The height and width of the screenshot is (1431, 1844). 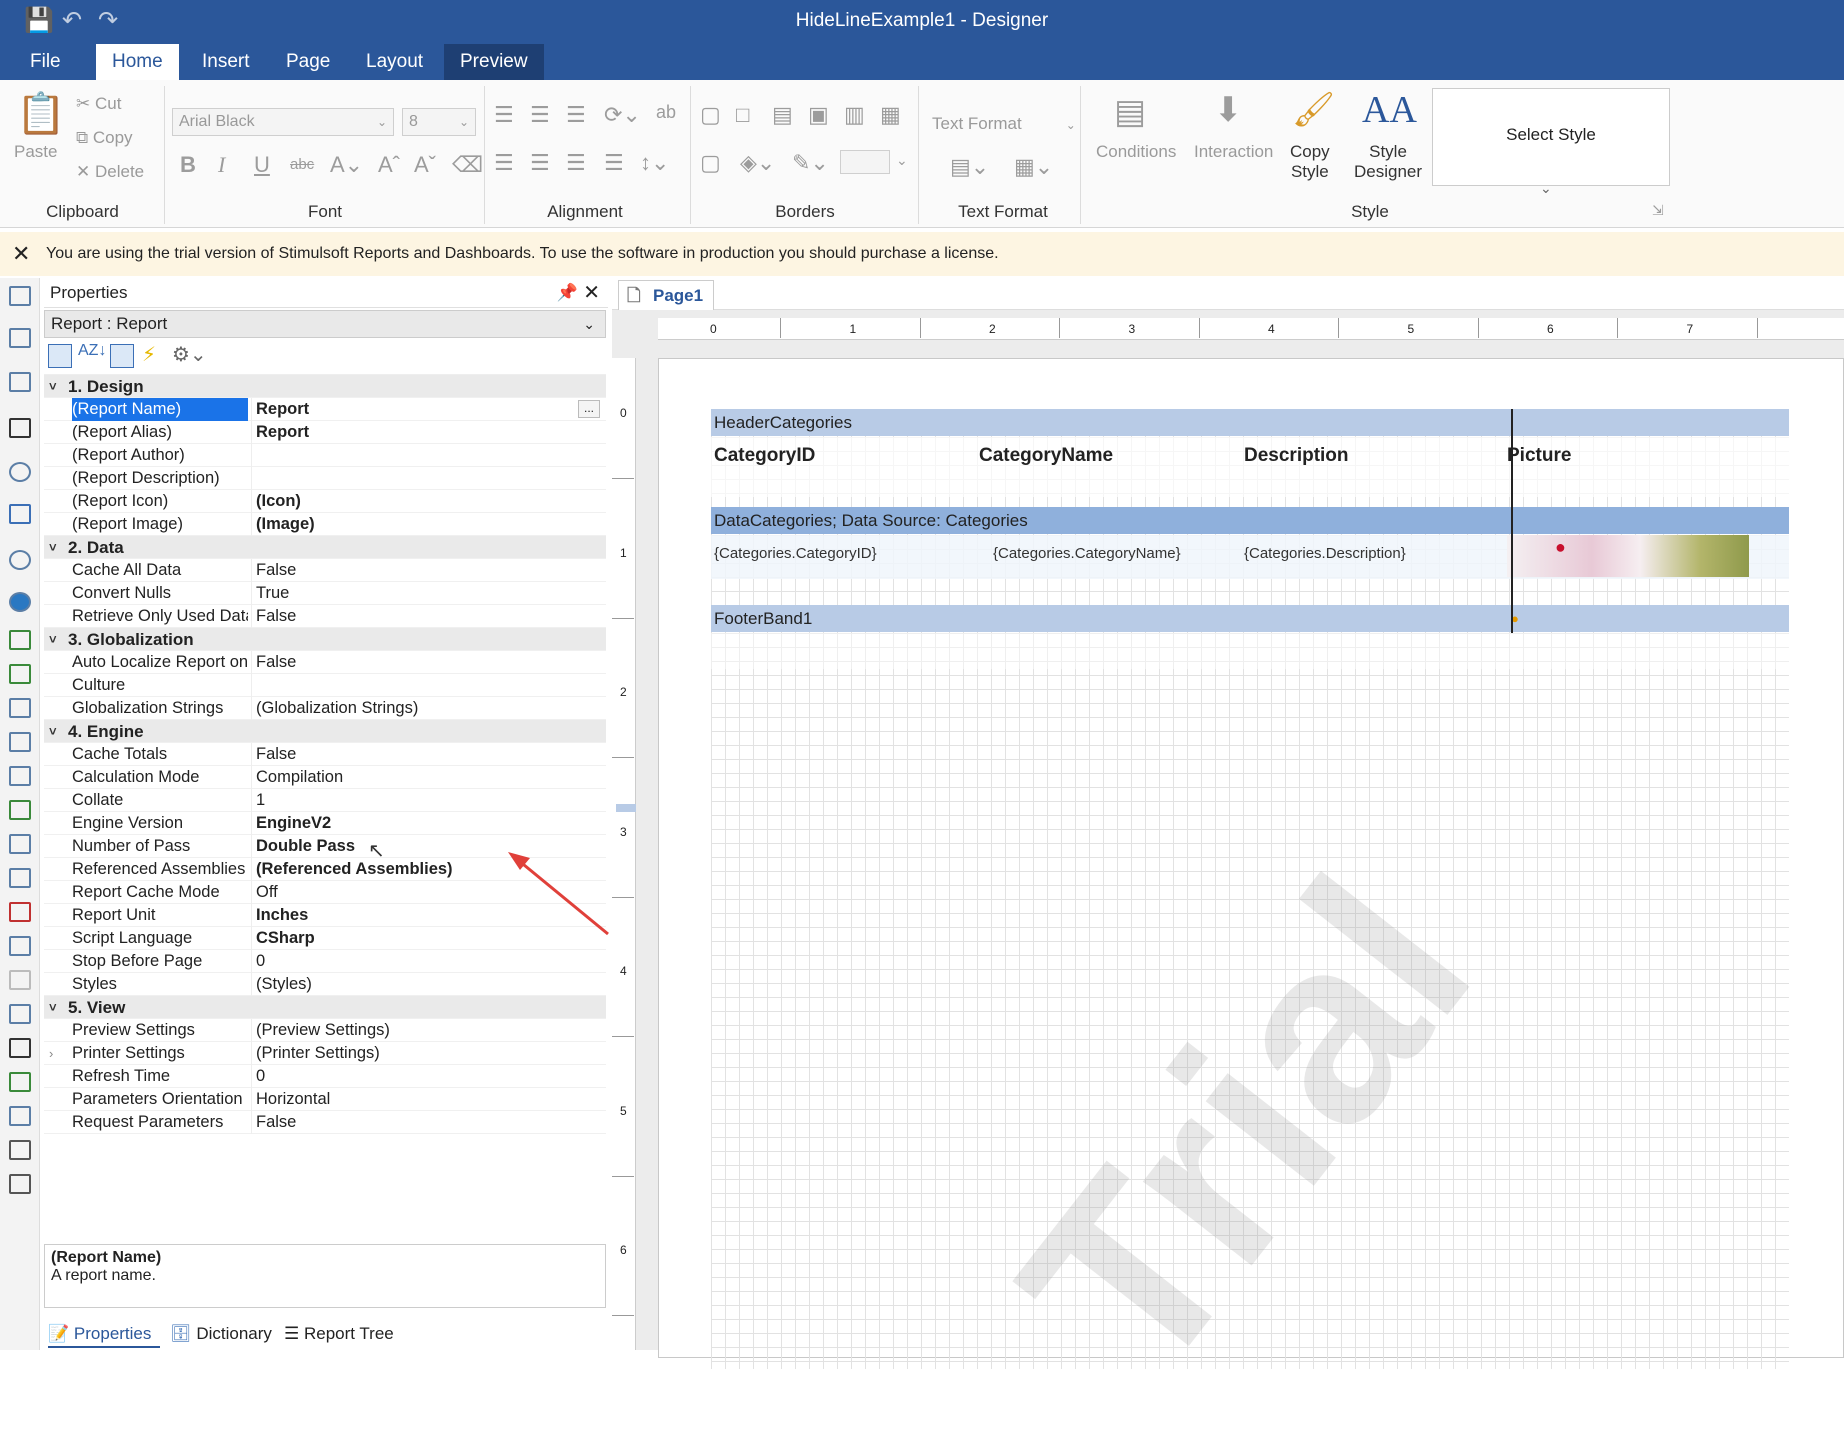 I want to click on chart-tool-icon, so click(x=20, y=514).